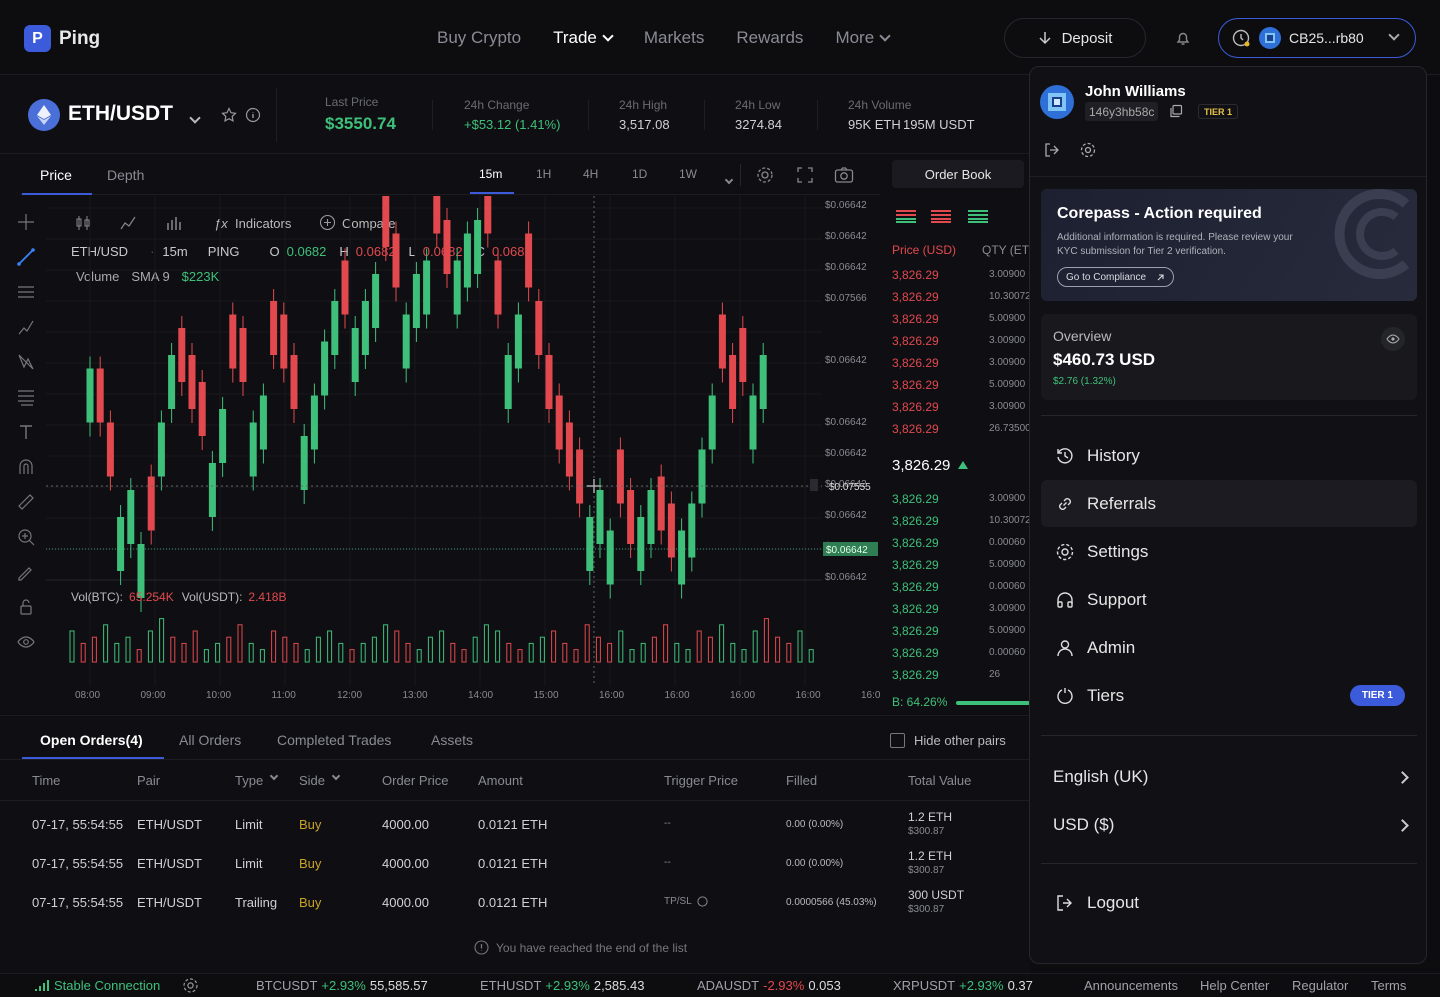 This screenshot has height=997, width=1440. I want to click on language-selector: English (UK), so click(1231, 777).